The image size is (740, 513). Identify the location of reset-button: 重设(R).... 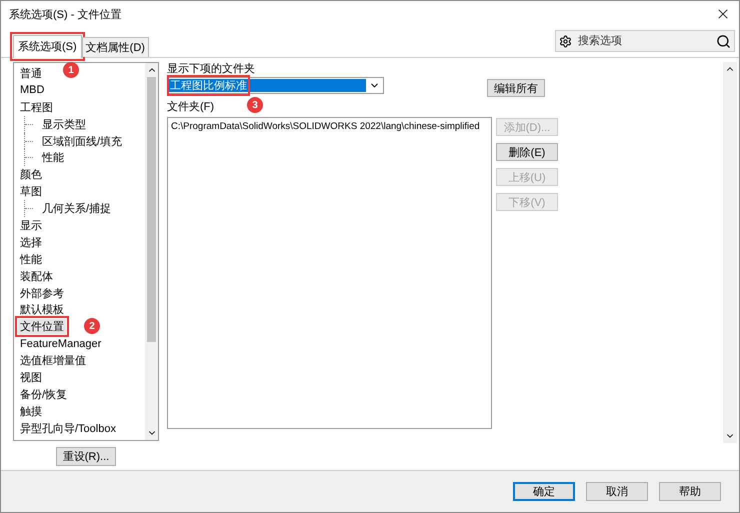
(86, 456).